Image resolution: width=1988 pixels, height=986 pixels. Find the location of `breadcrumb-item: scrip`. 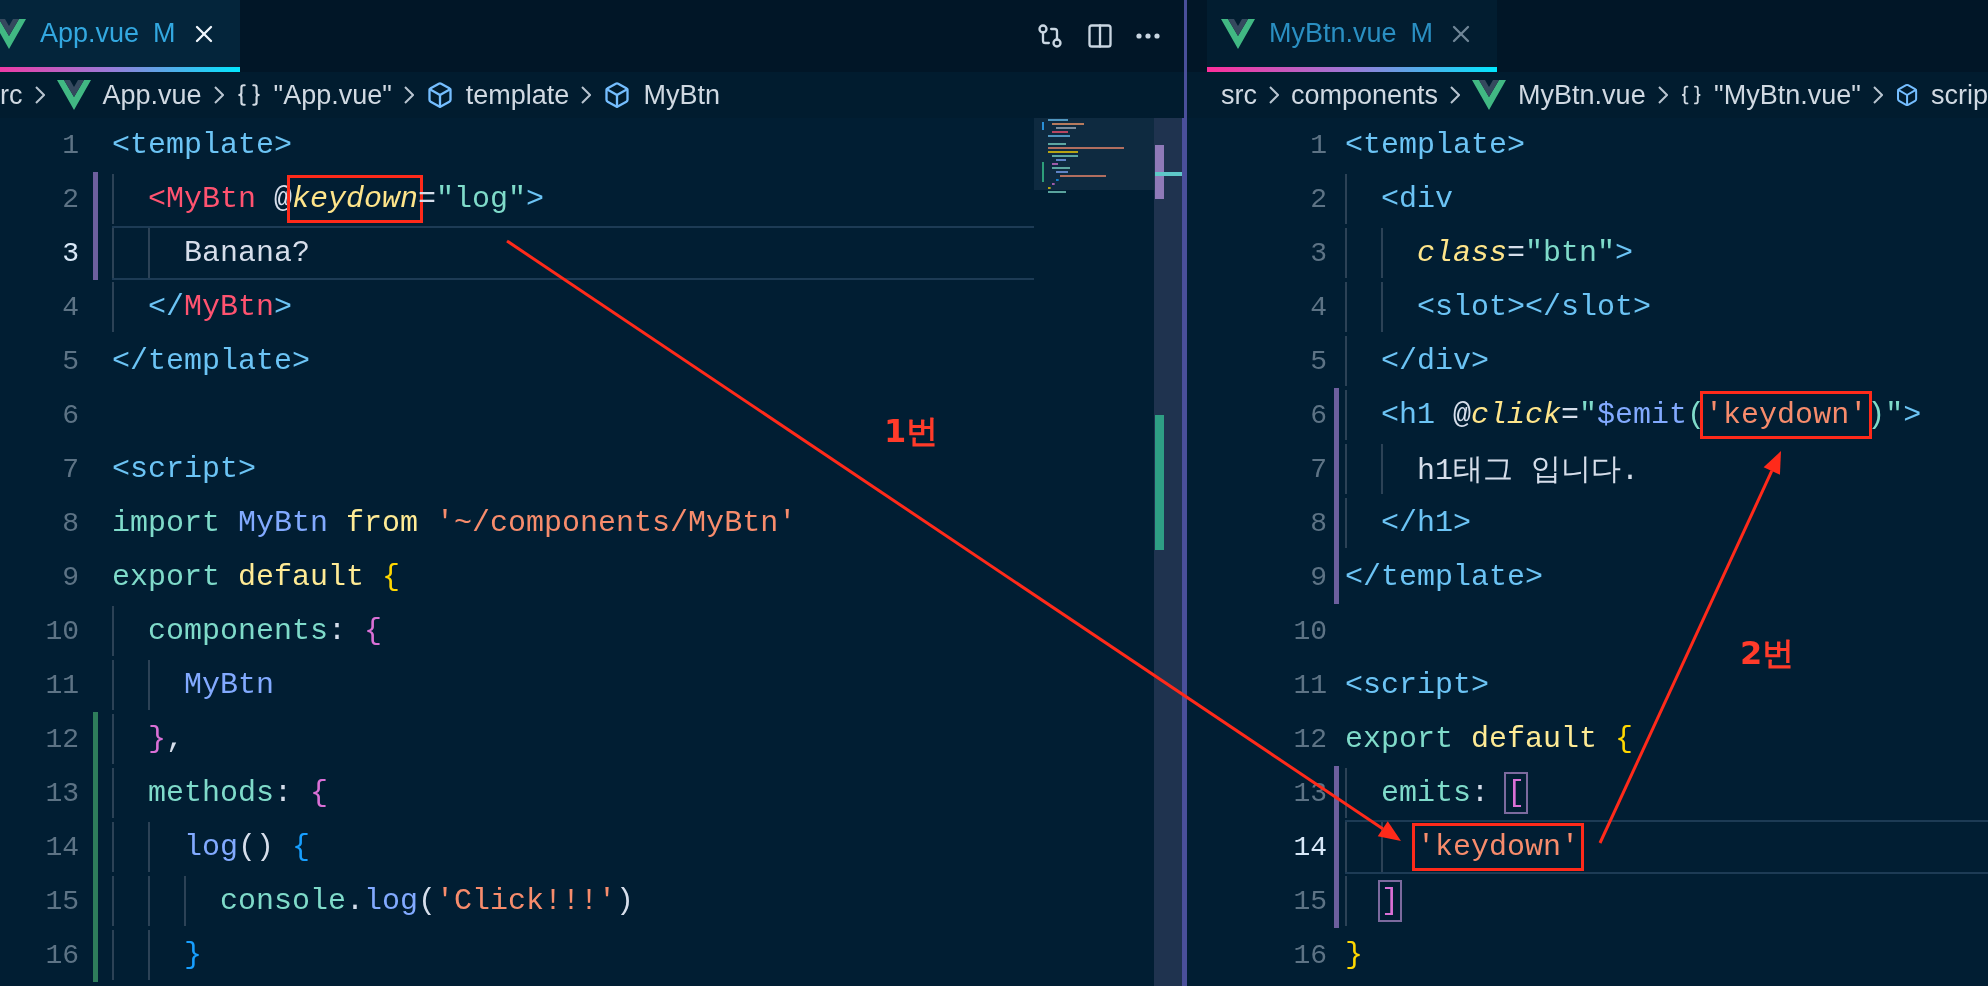

breadcrumb-item: scrip is located at coordinates (1959, 95).